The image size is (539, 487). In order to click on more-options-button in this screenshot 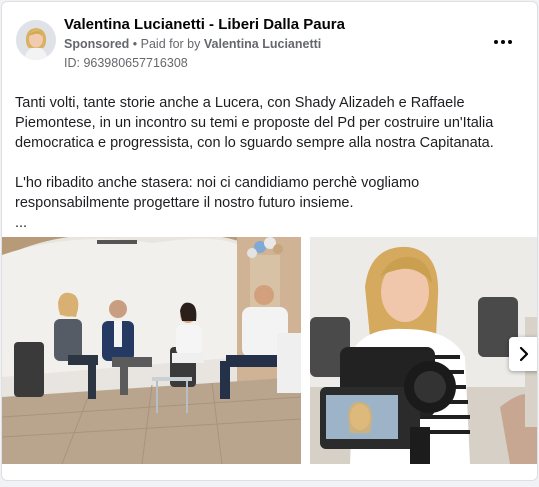, I will do `click(503, 42)`.